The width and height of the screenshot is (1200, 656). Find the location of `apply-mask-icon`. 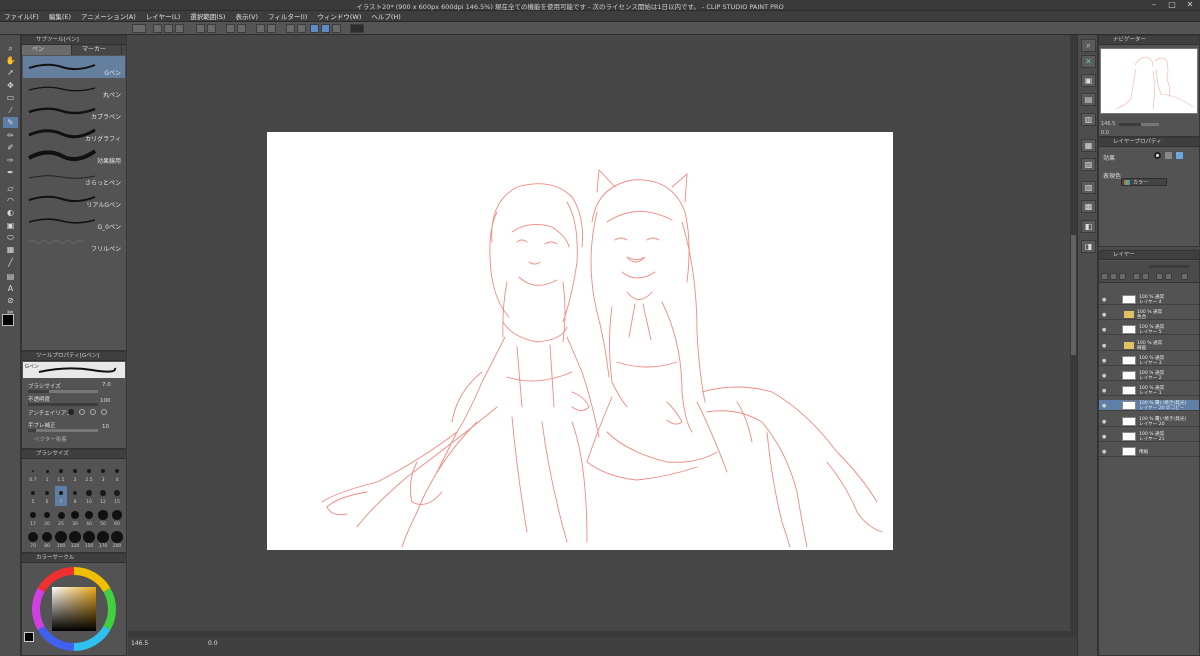

apply-mask-icon is located at coordinates (1168, 276).